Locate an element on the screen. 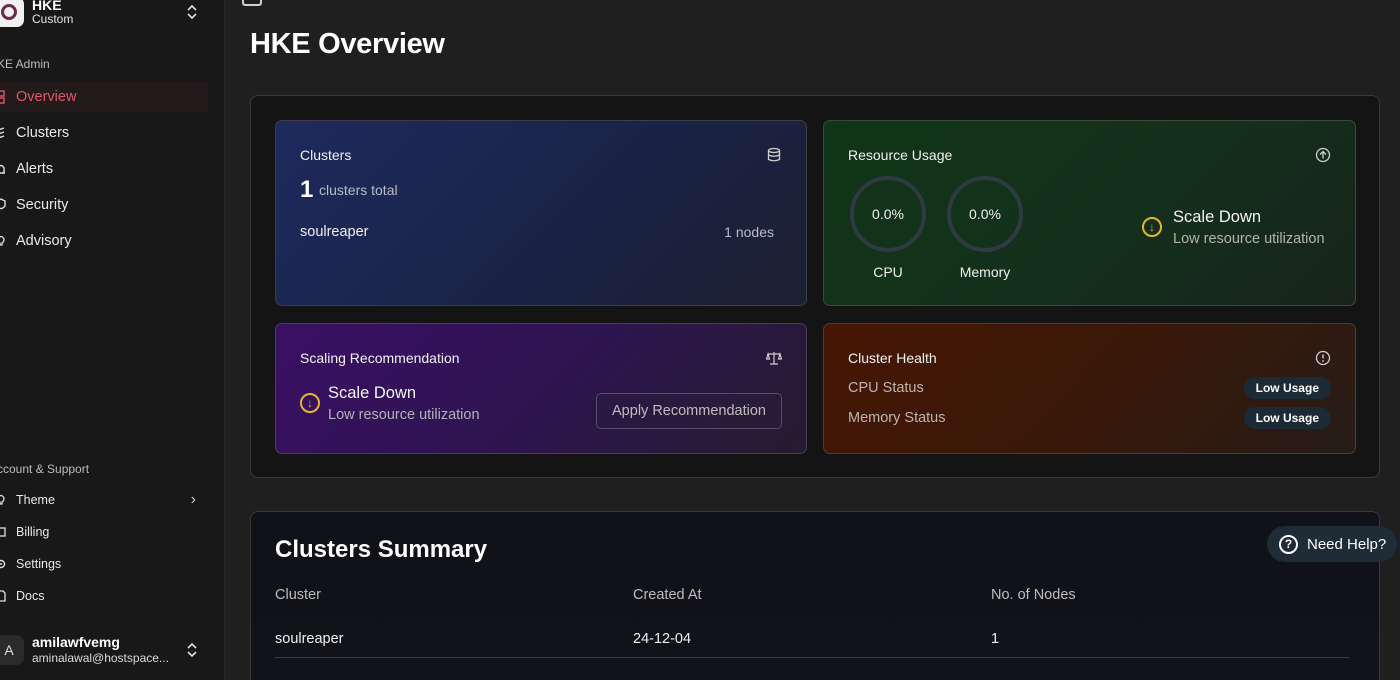 The height and width of the screenshot is (680, 1400). sidebar-item-overview: Overview is located at coordinates (104, 97).